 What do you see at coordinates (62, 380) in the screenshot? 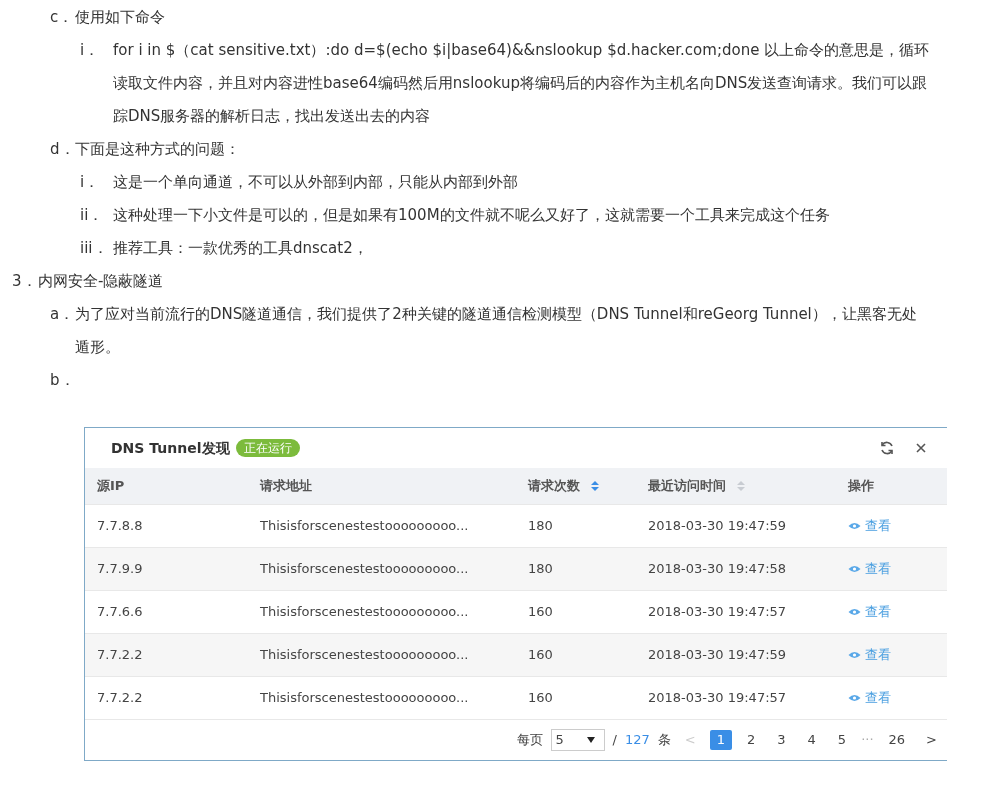
I see `list-marker: b．` at bounding box center [62, 380].